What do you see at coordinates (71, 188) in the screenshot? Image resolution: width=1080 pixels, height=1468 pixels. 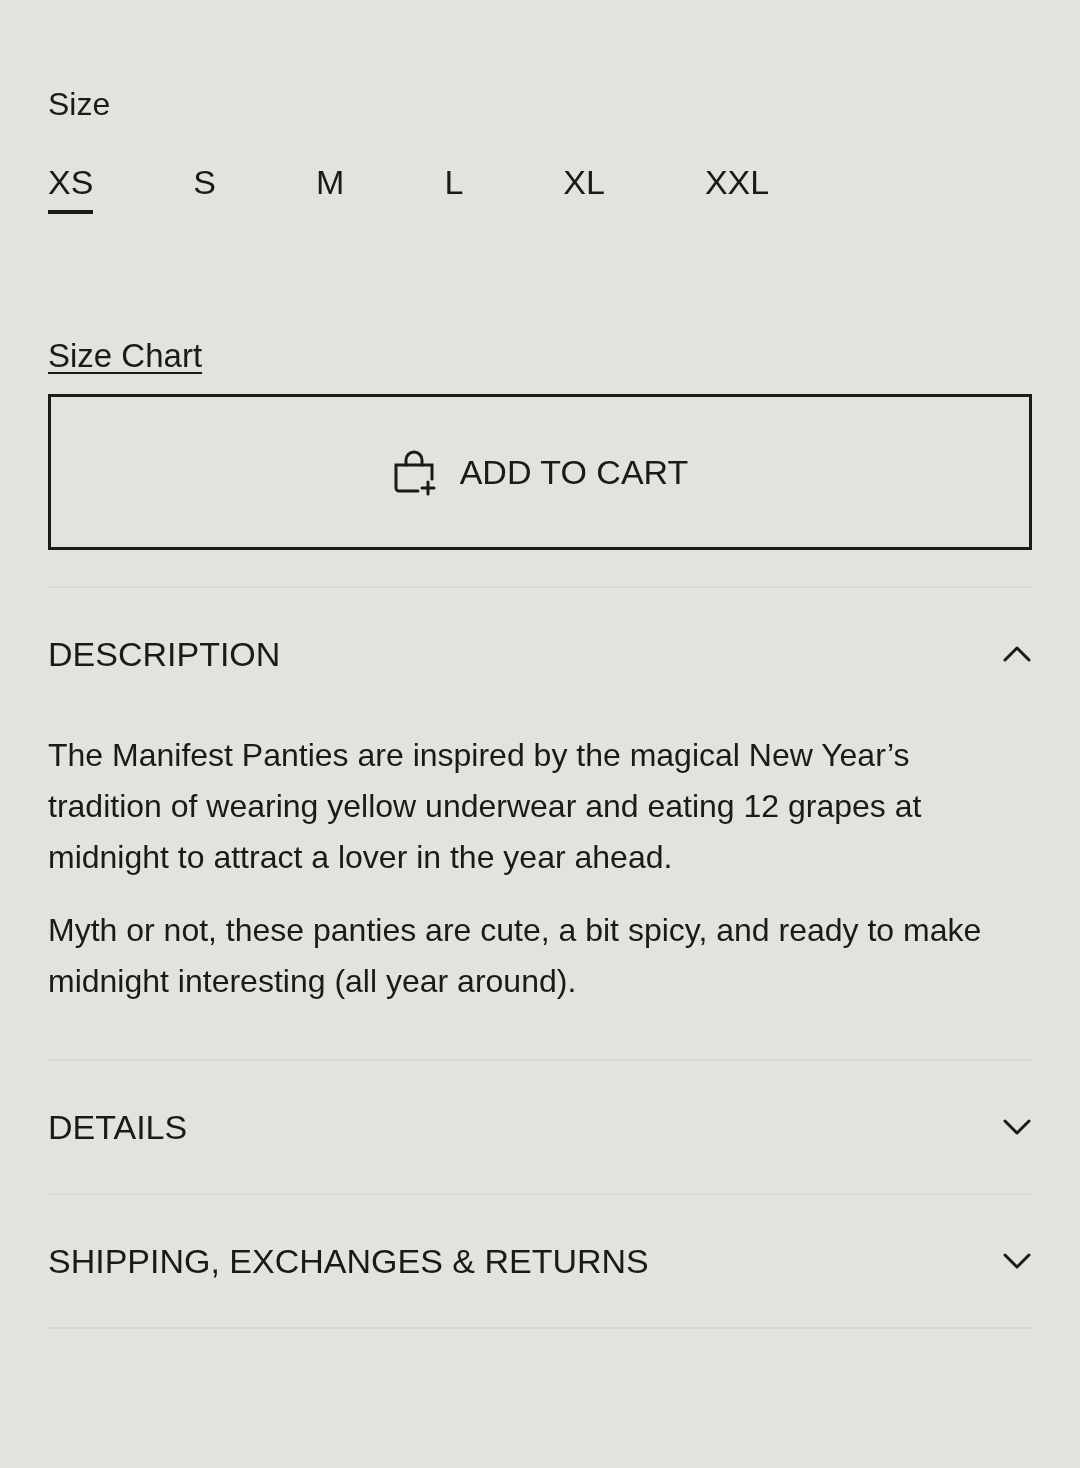 I see `size-option: XS` at bounding box center [71, 188].